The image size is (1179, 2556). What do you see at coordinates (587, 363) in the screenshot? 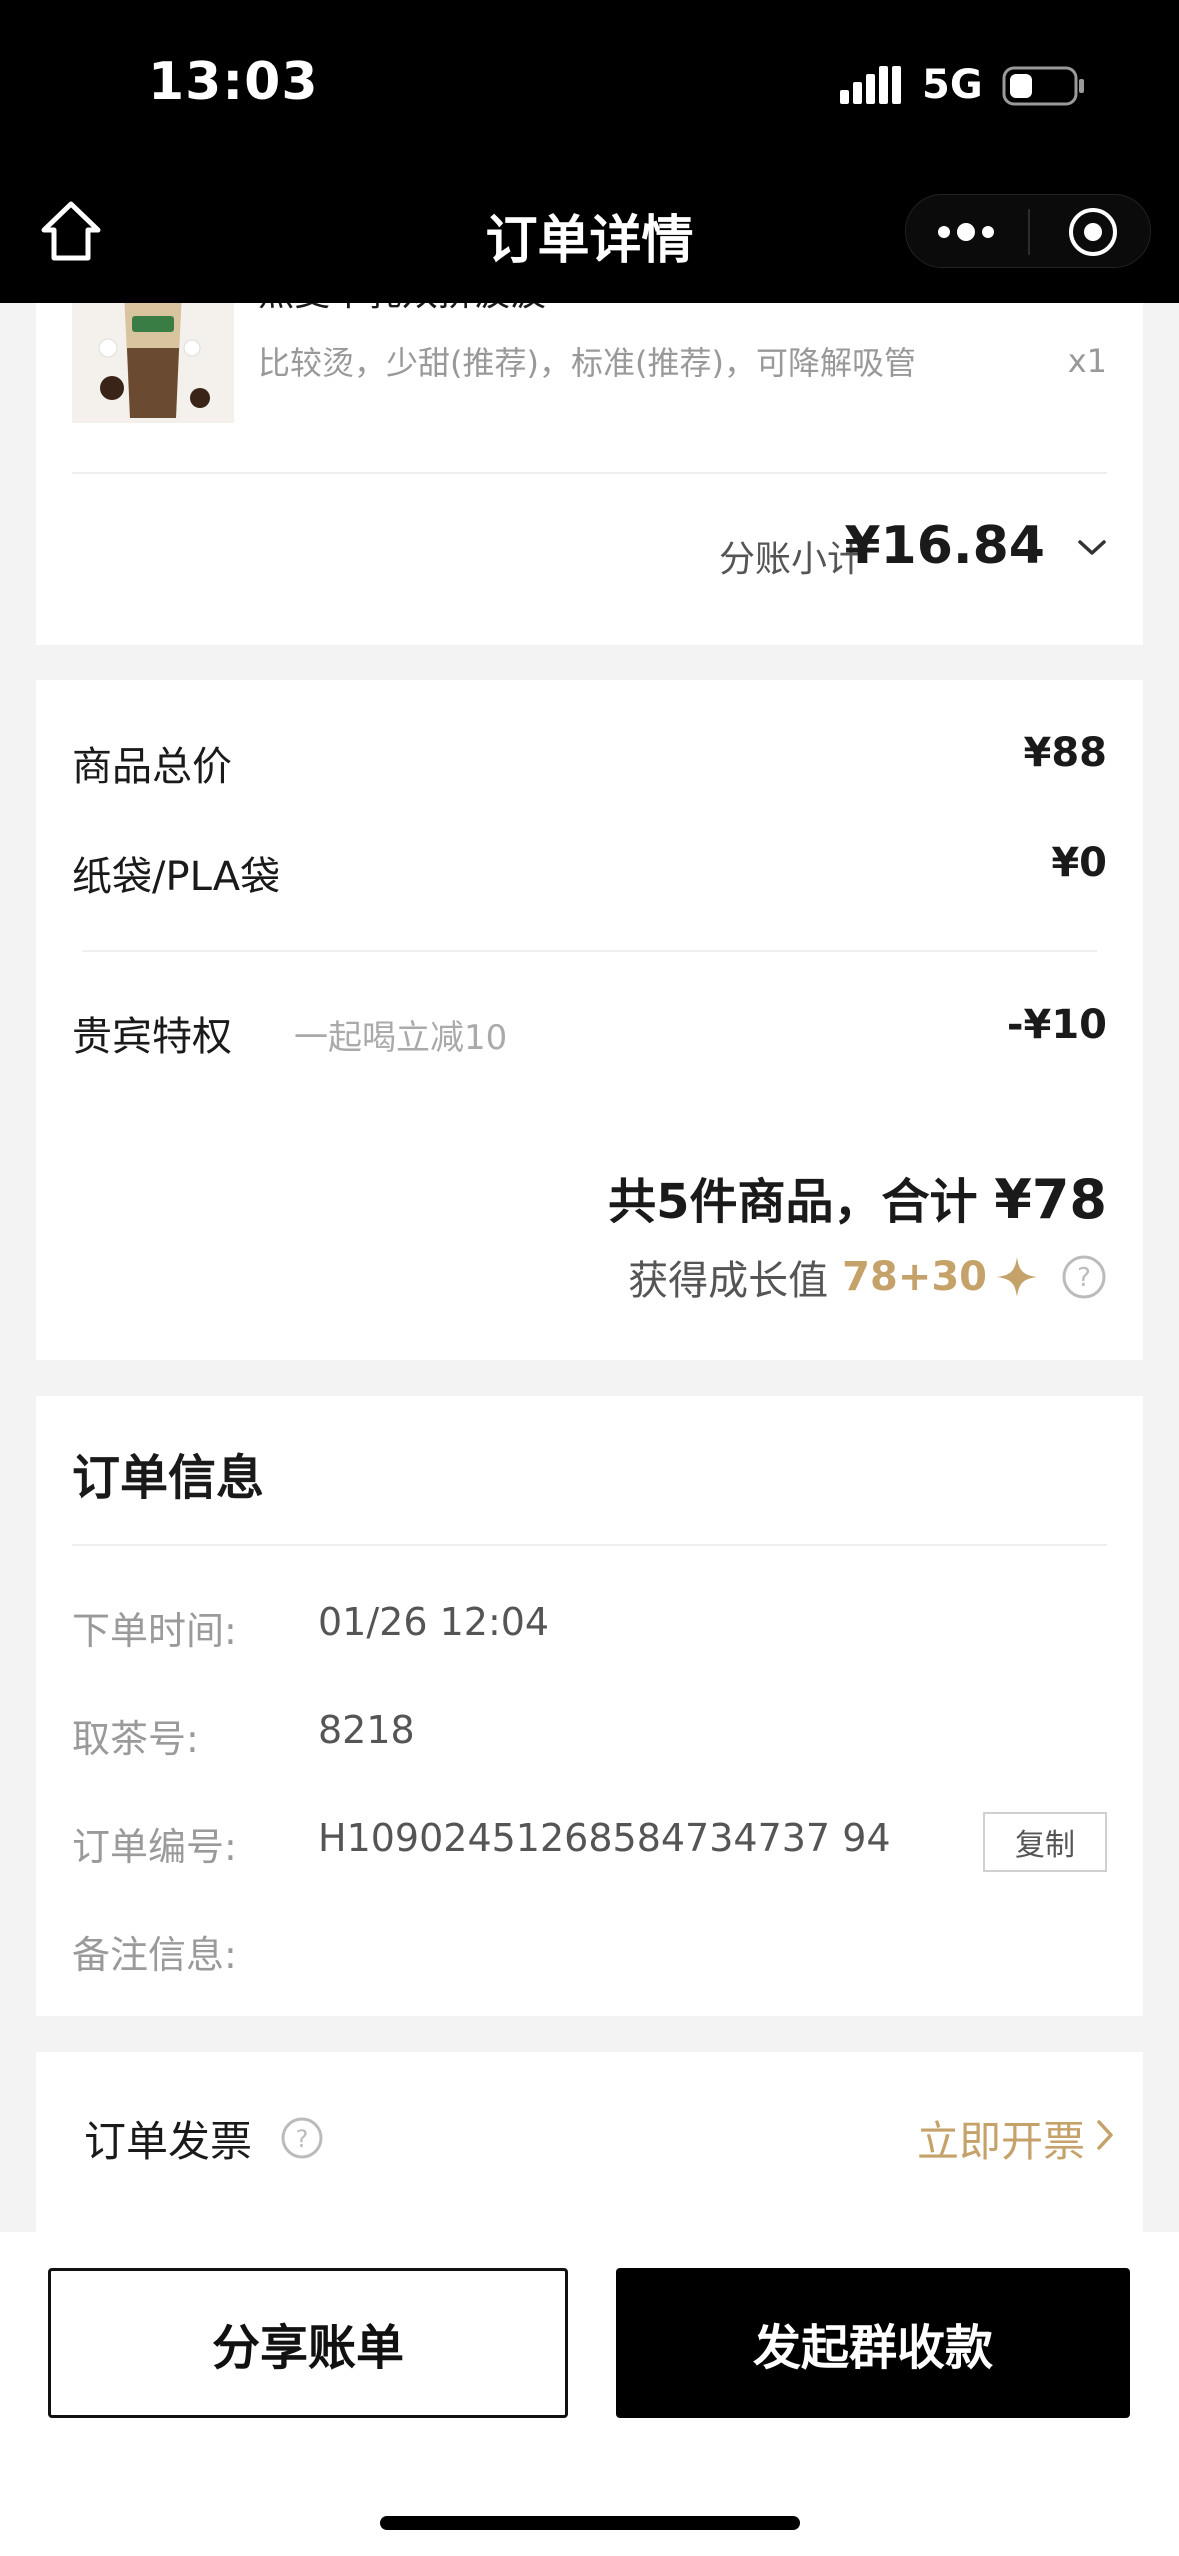
I see `product-specs: 比较烫，少甜(推荐)，标准(推荐)，可降解吸管` at bounding box center [587, 363].